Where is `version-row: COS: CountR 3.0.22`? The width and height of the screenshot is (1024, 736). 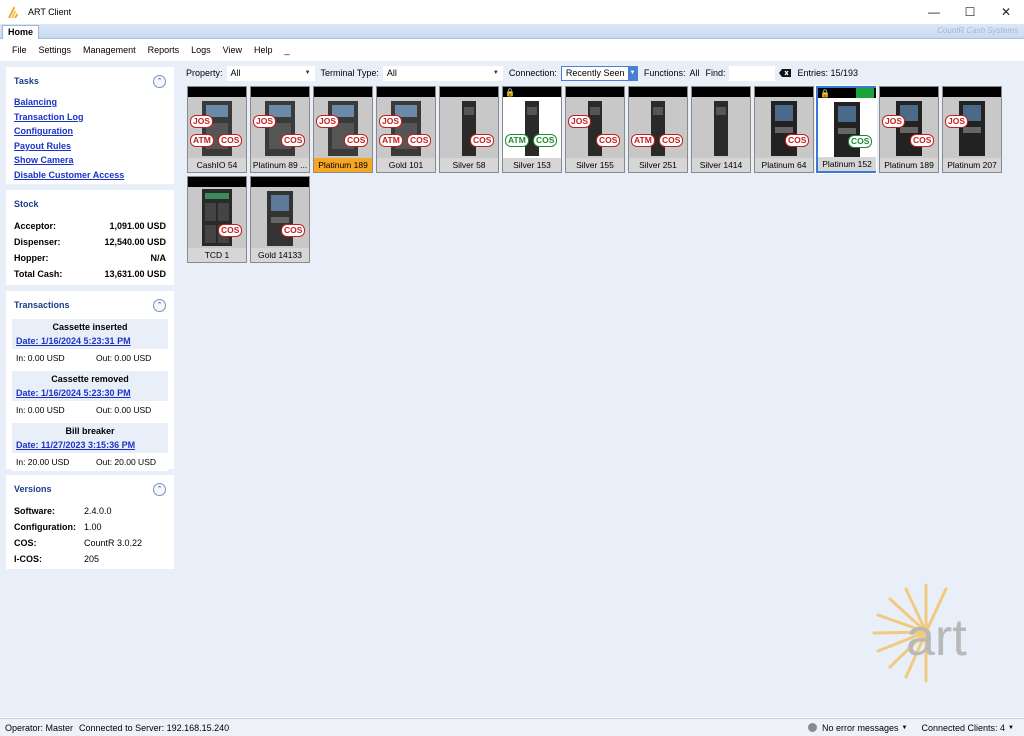 version-row: COS: CountR 3.0.22 is located at coordinates (78, 543).